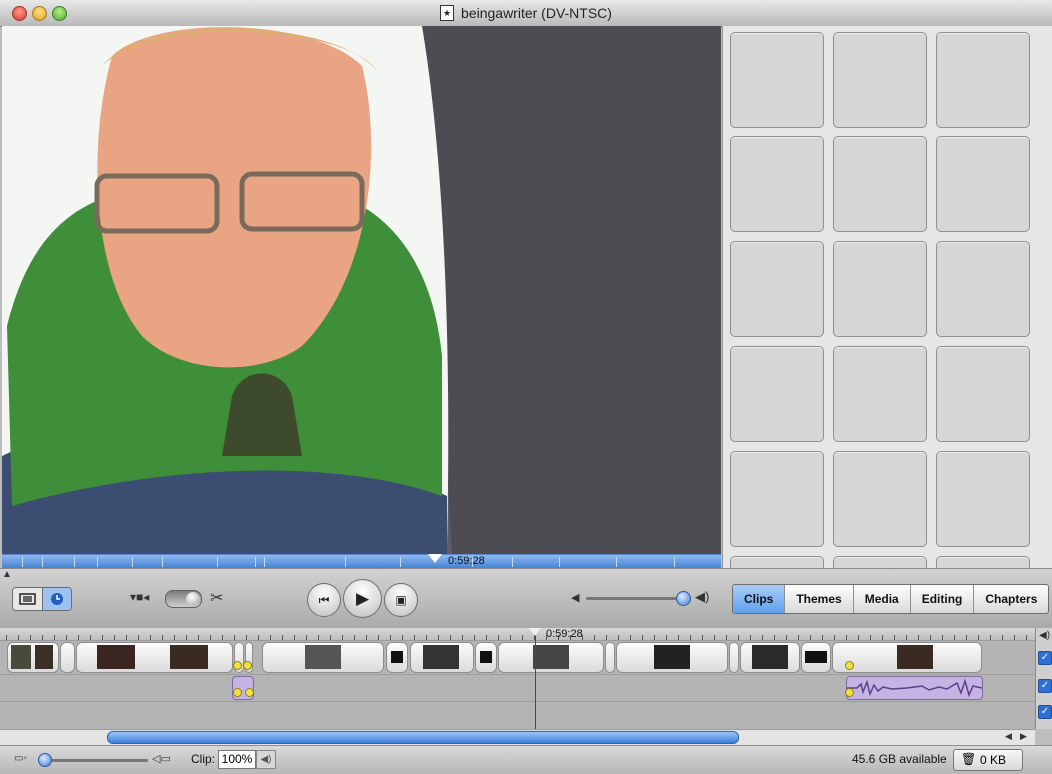  What do you see at coordinates (1045, 712) in the screenshot?
I see `audio-track-2-checkbox: ✓` at bounding box center [1045, 712].